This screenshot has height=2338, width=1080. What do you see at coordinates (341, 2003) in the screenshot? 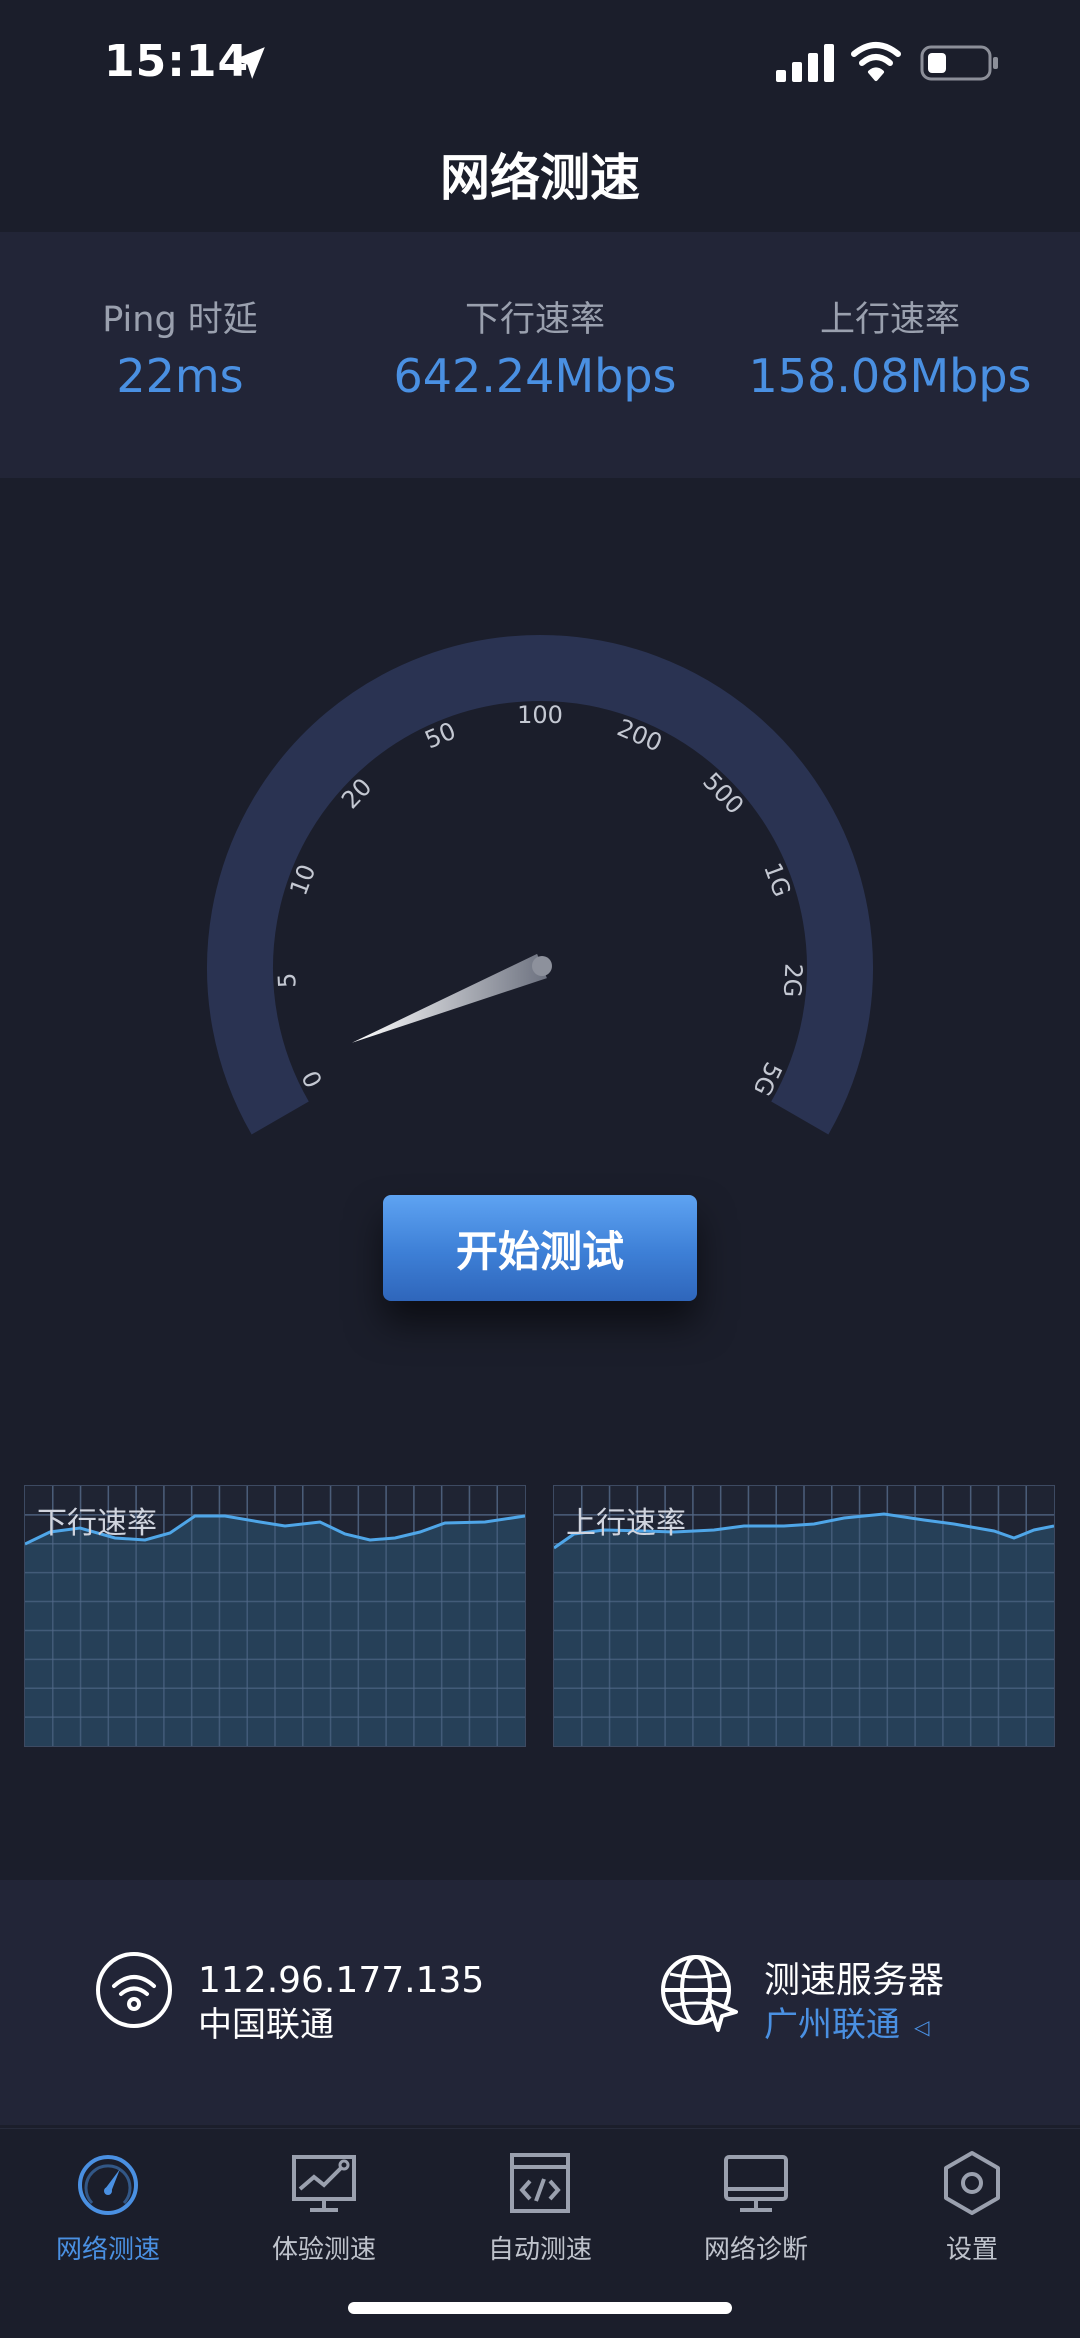
I see `ip-info: 112.96.177.135 中国联通` at bounding box center [341, 2003].